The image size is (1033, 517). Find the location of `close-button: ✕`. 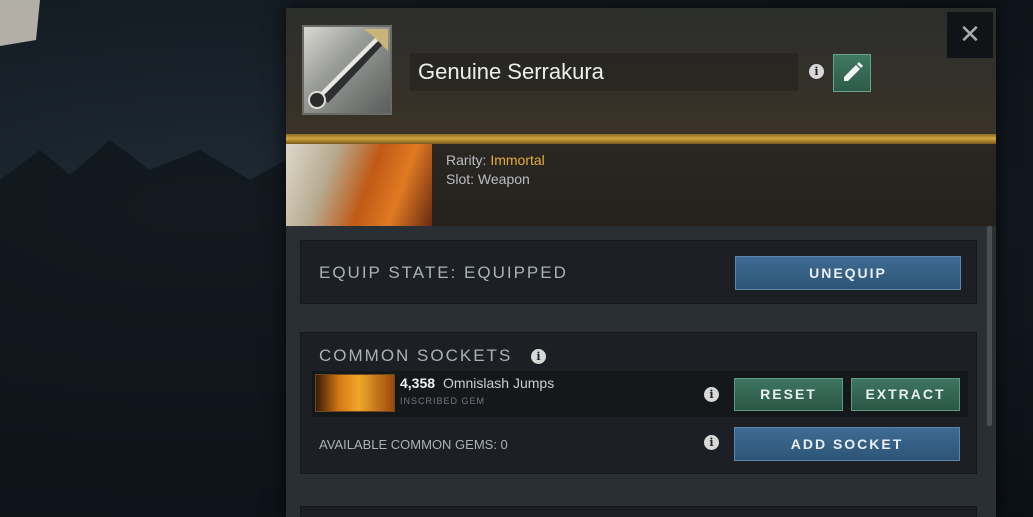

close-button: ✕ is located at coordinates (970, 35).